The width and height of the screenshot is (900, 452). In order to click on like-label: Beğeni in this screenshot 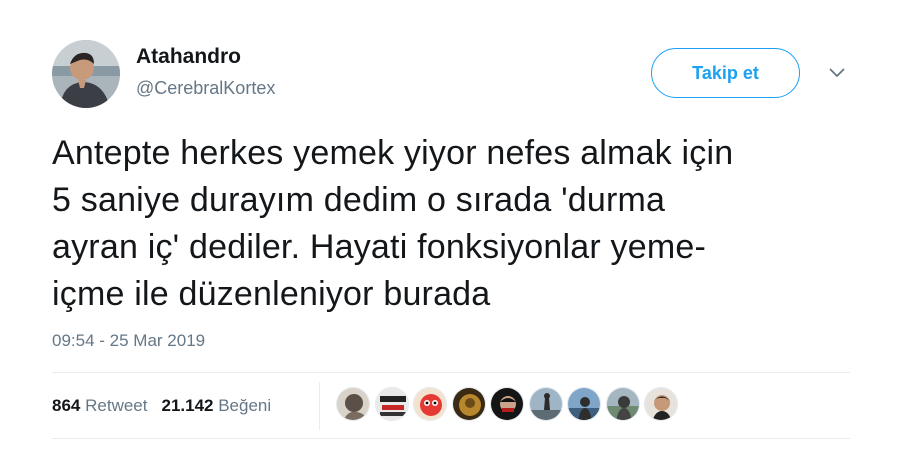, I will do `click(245, 405)`.